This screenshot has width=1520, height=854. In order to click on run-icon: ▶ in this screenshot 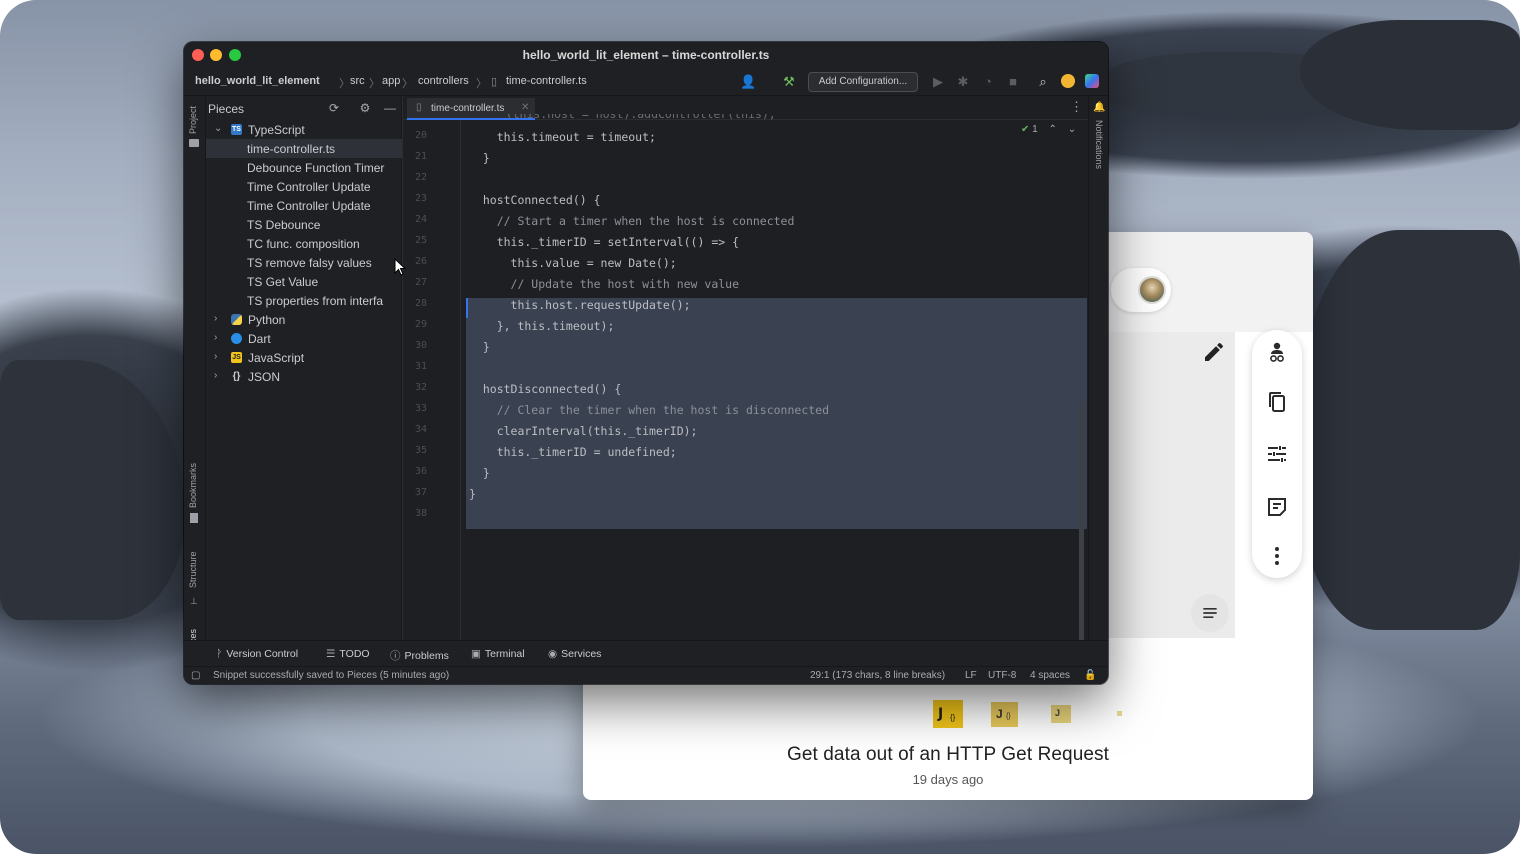, I will do `click(938, 82)`.